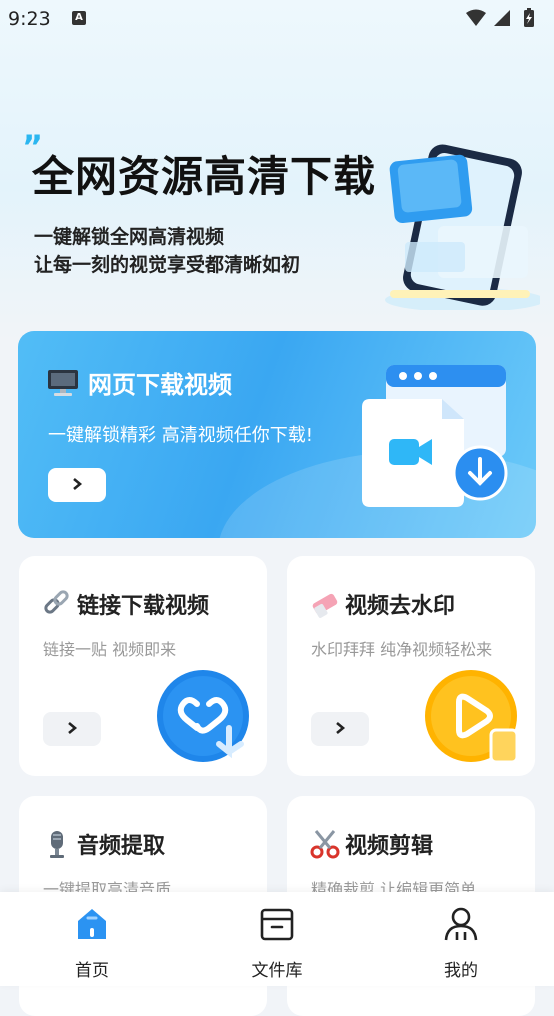  Describe the element at coordinates (461, 943) in the screenshot. I see `nav-item-profile: 我的` at that location.